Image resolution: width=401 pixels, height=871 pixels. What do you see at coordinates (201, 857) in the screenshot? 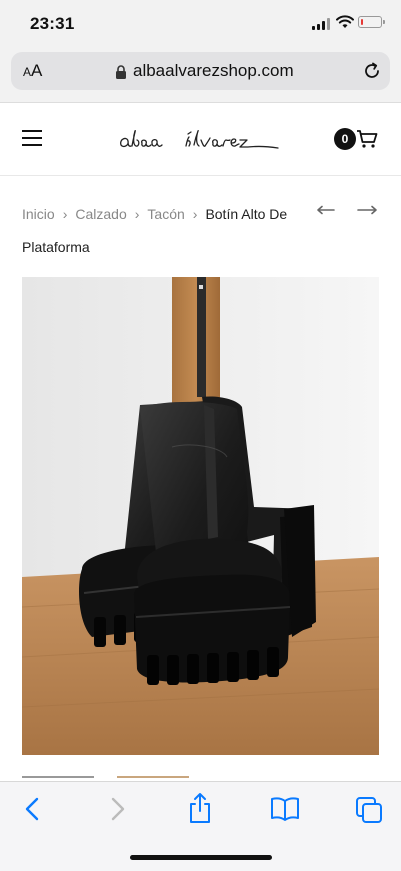
I see `home-indicator` at bounding box center [201, 857].